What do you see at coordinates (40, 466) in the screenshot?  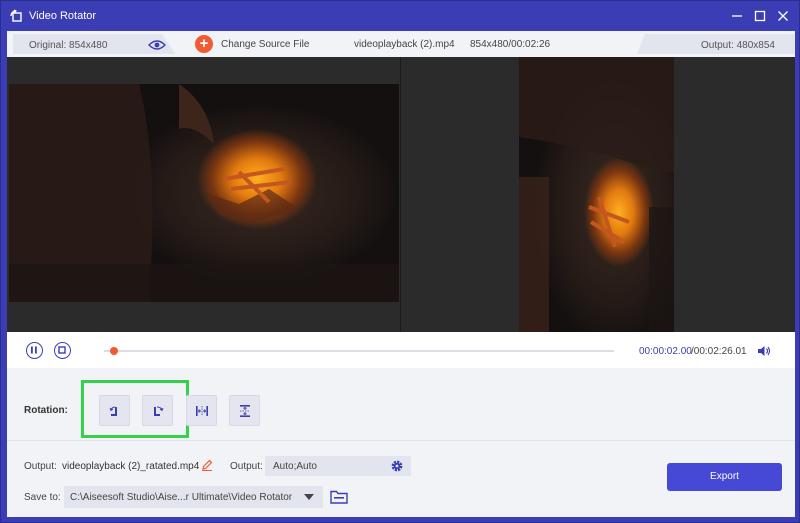 I see `output-name-label: Output:` at bounding box center [40, 466].